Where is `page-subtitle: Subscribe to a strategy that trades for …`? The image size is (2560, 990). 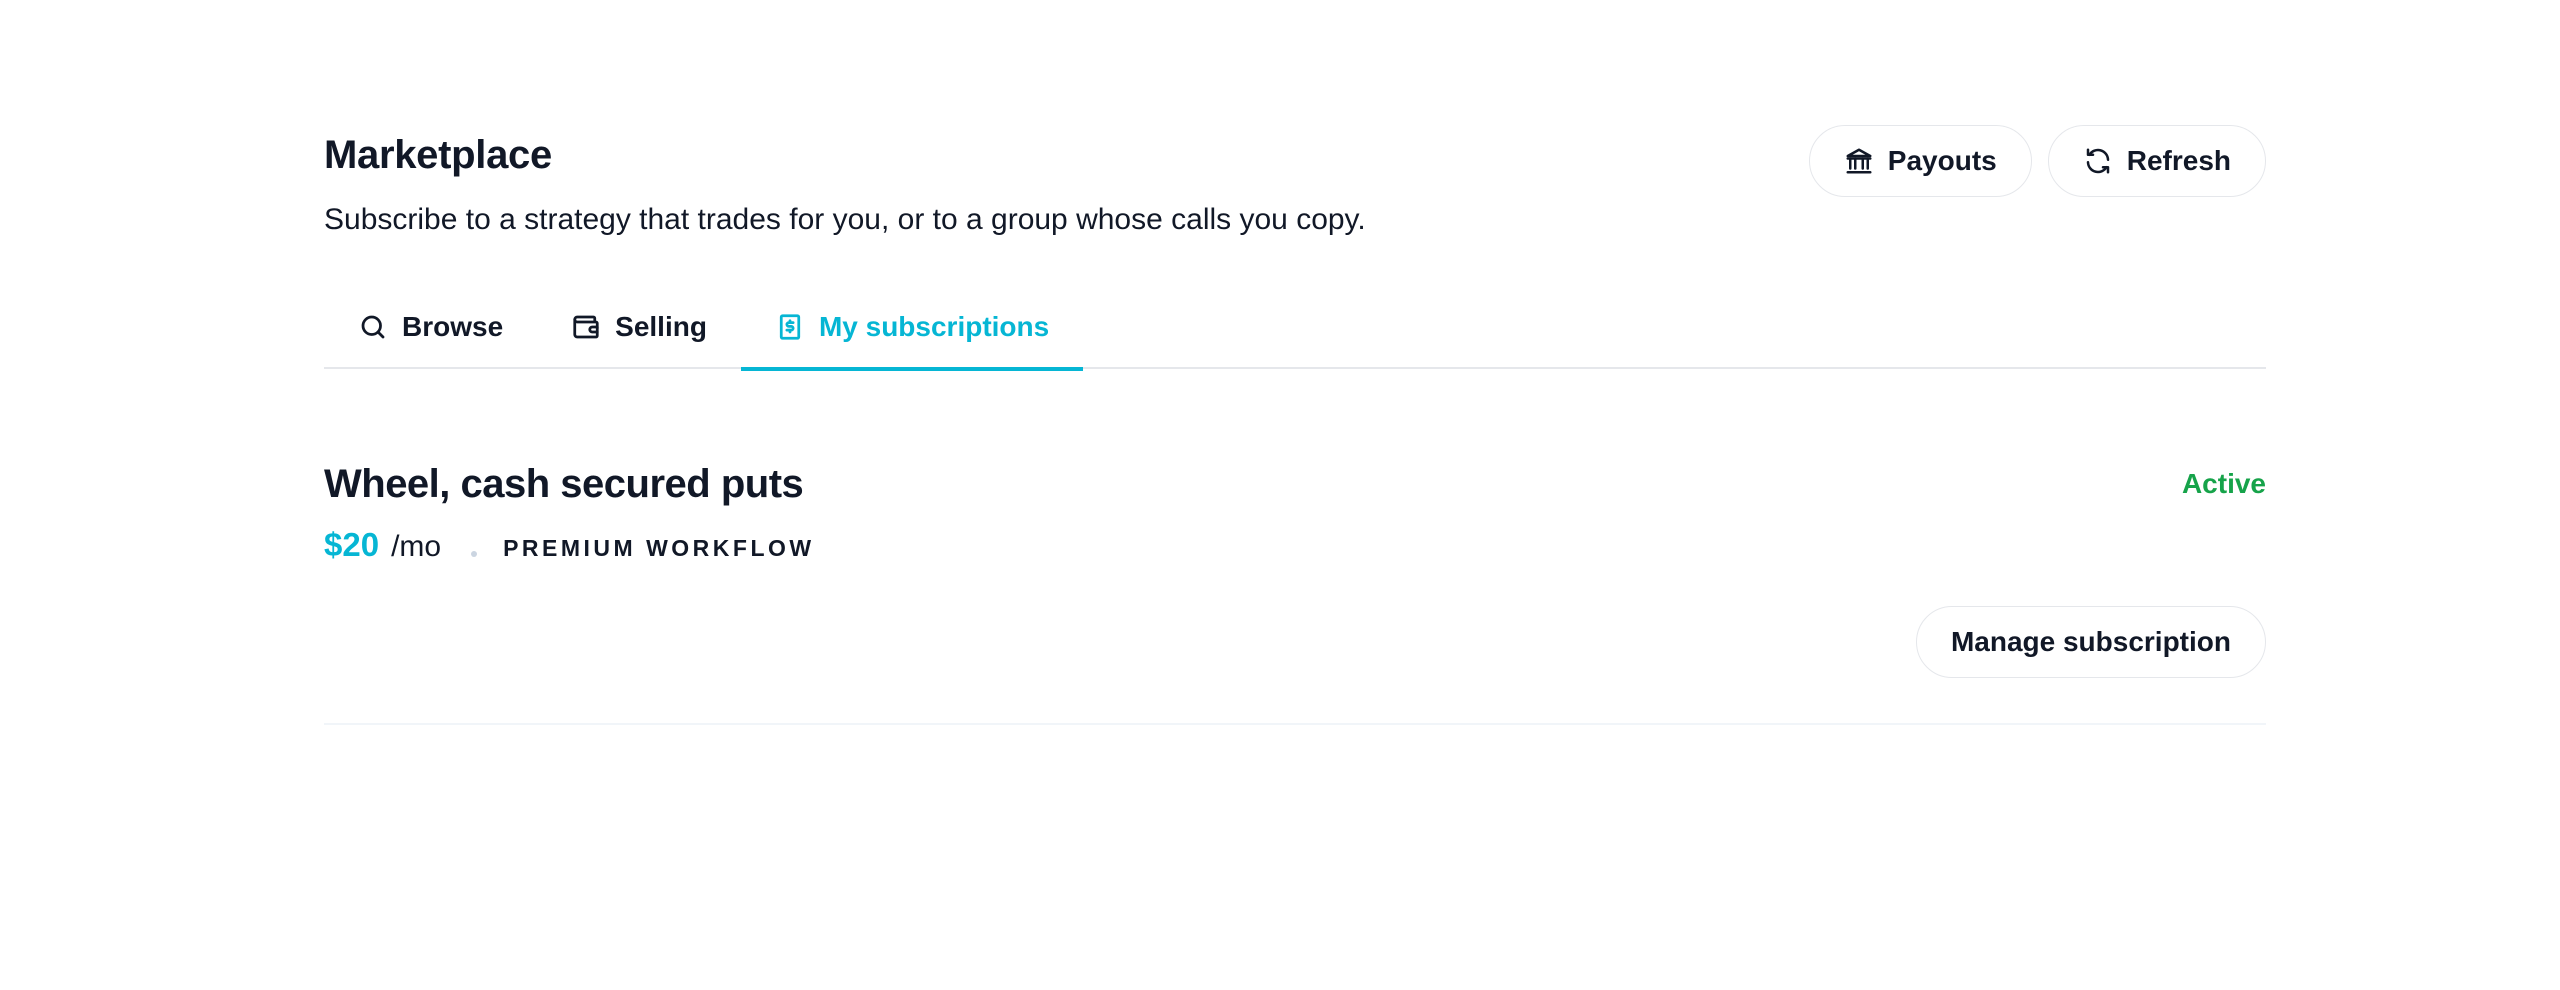 page-subtitle: Subscribe to a strategy that trades for … is located at coordinates (845, 219).